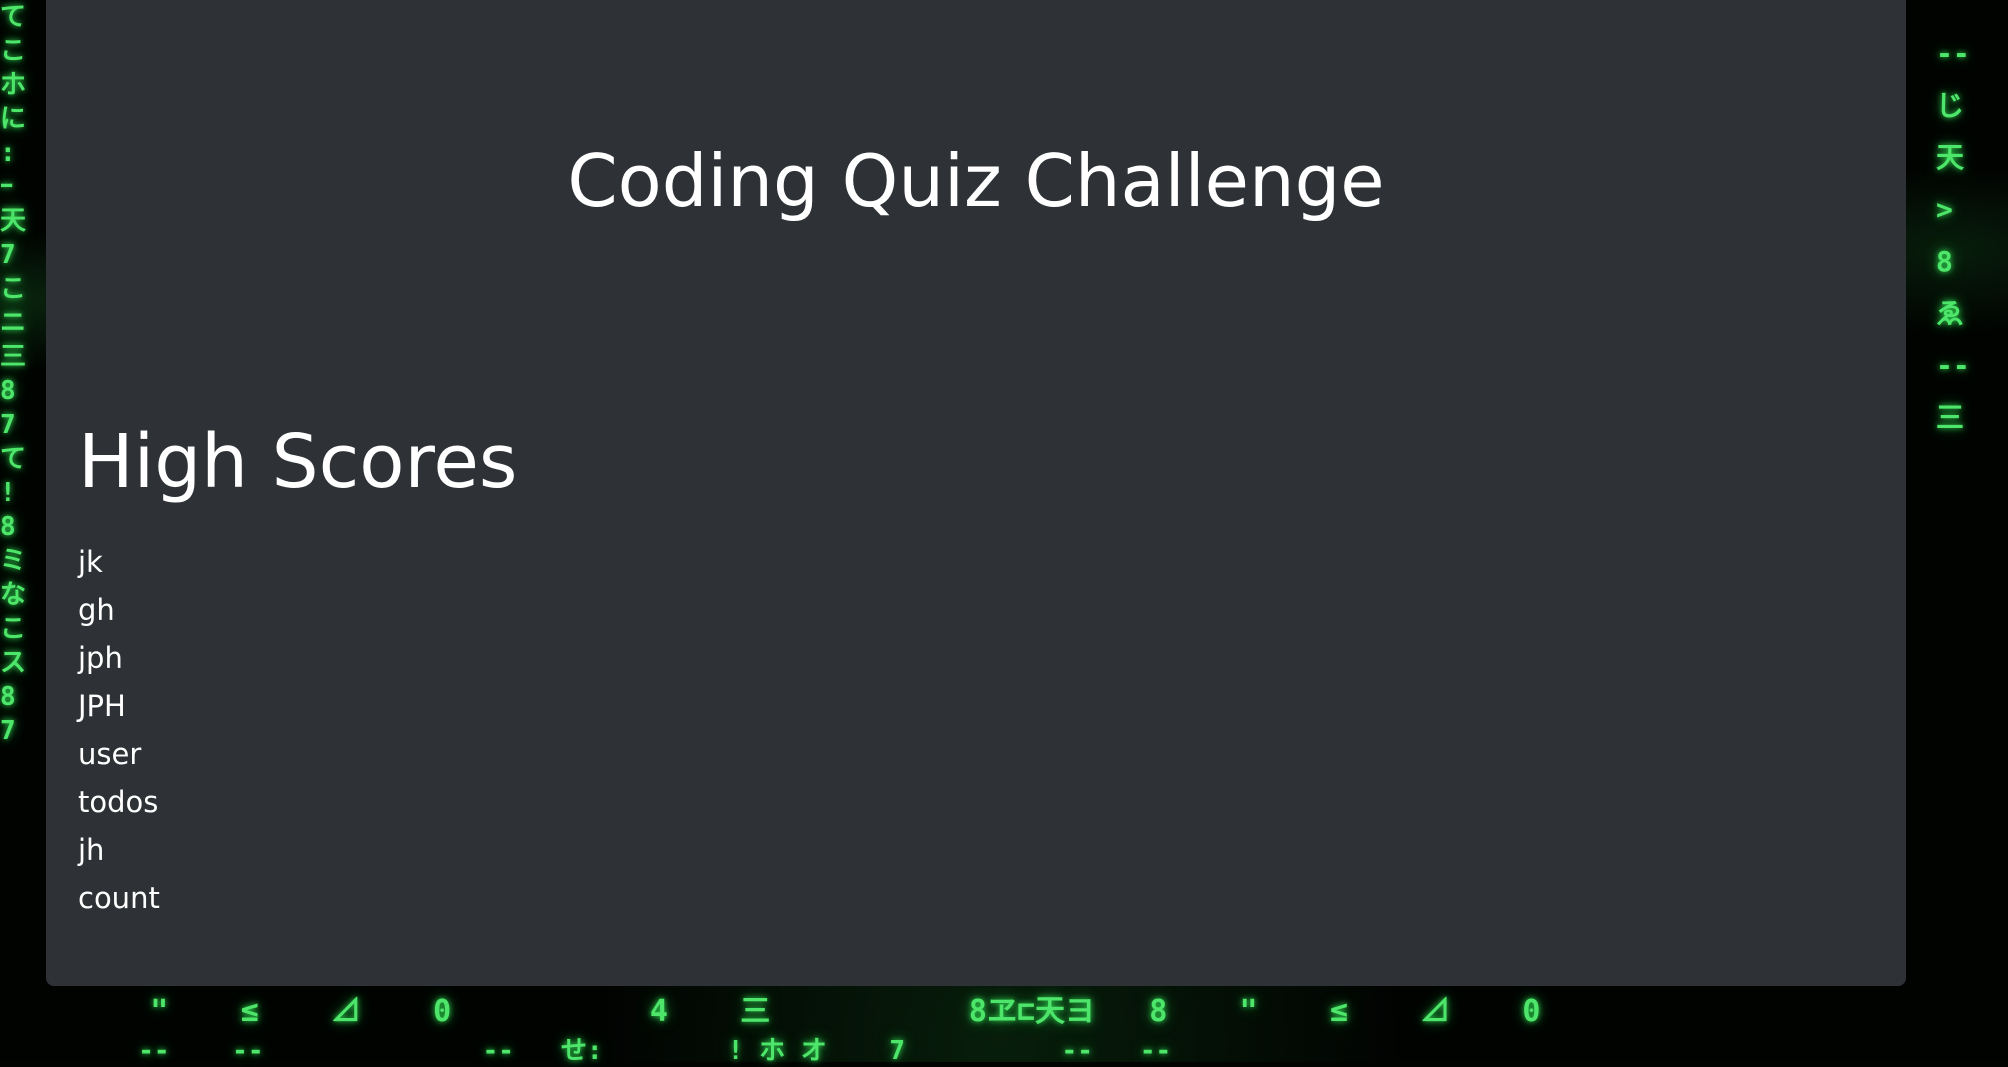  Describe the element at coordinates (1953, 236) in the screenshot. I see `matrix-glyph-column-right: -- じ天 >8 ゑ -- 三` at that location.